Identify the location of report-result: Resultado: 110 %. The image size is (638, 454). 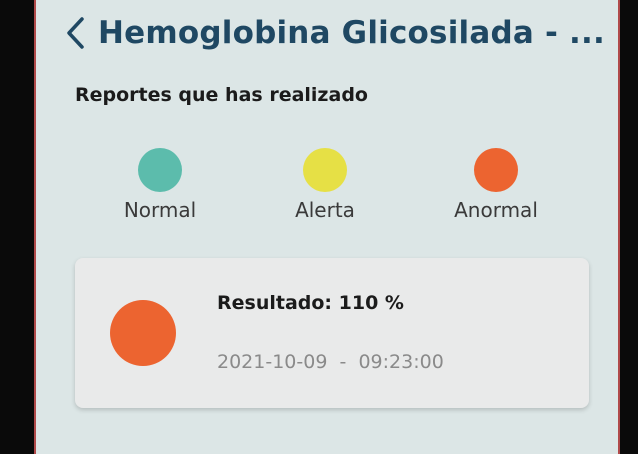
(310, 303).